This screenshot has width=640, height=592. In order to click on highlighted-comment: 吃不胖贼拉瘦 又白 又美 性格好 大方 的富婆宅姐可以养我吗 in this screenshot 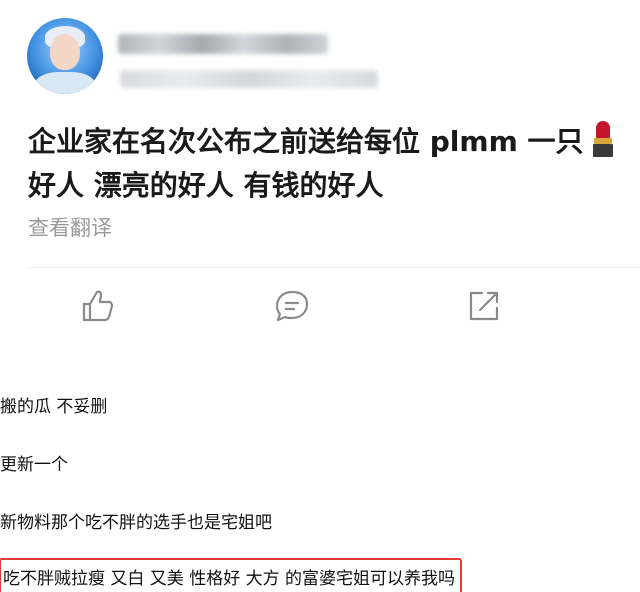, I will do `click(231, 575)`.